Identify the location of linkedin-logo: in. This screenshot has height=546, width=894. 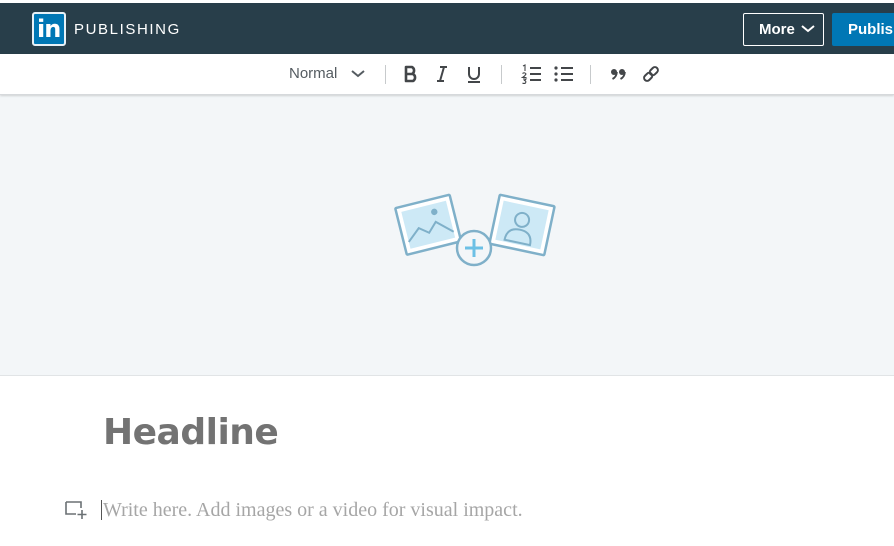
(49, 29).